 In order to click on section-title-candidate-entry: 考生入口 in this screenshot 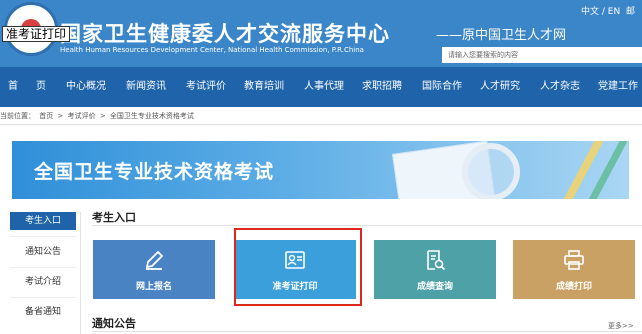, I will do `click(114, 217)`.